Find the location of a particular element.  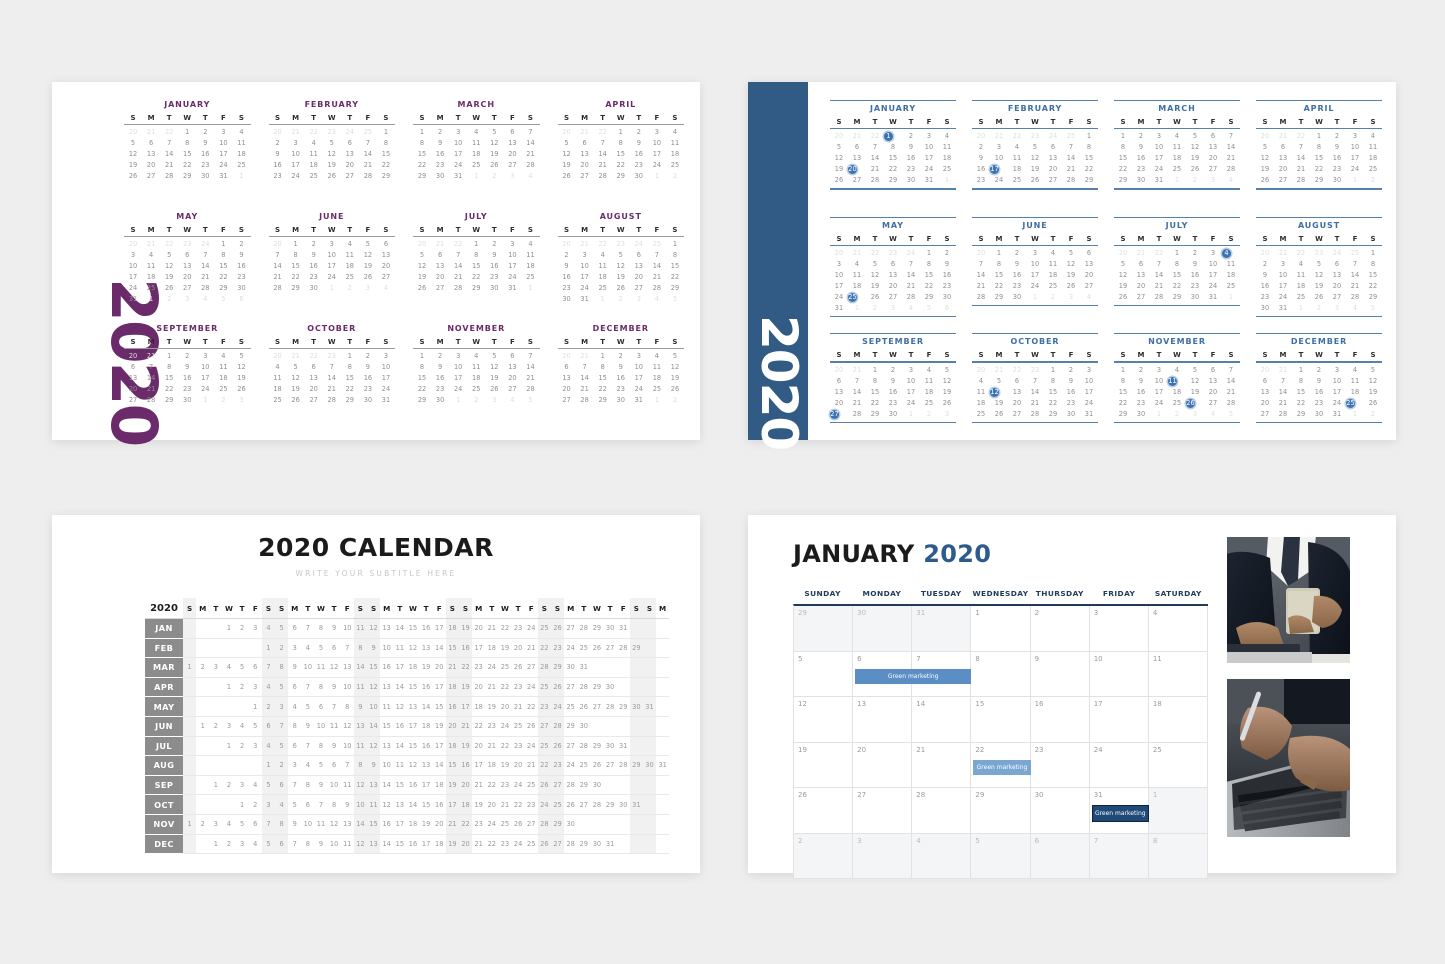

day-cell: 18 is located at coordinates (151, 277).